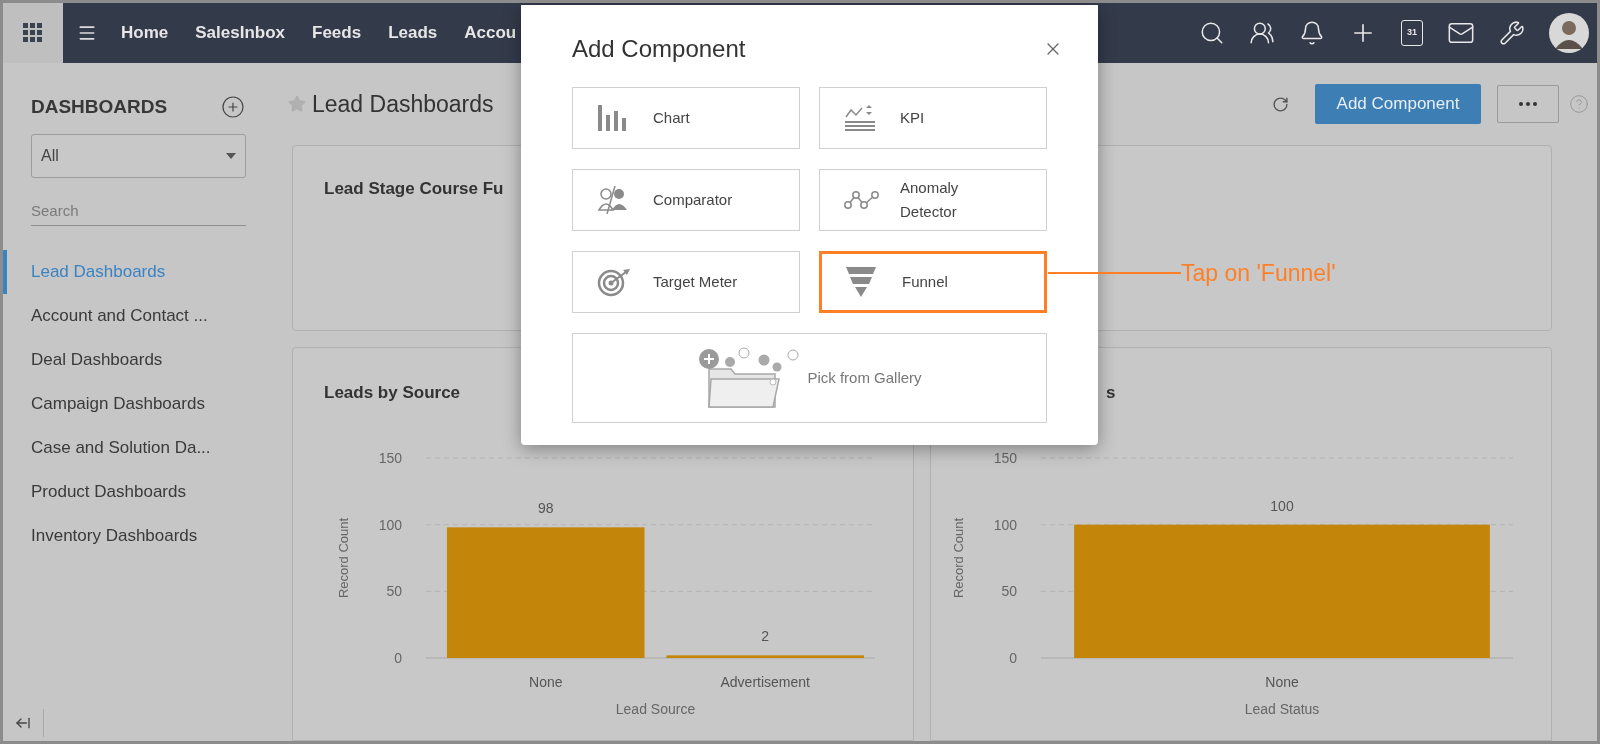 The height and width of the screenshot is (744, 1600). What do you see at coordinates (655, 708) in the screenshot?
I see `axis-title: Lead Source` at bounding box center [655, 708].